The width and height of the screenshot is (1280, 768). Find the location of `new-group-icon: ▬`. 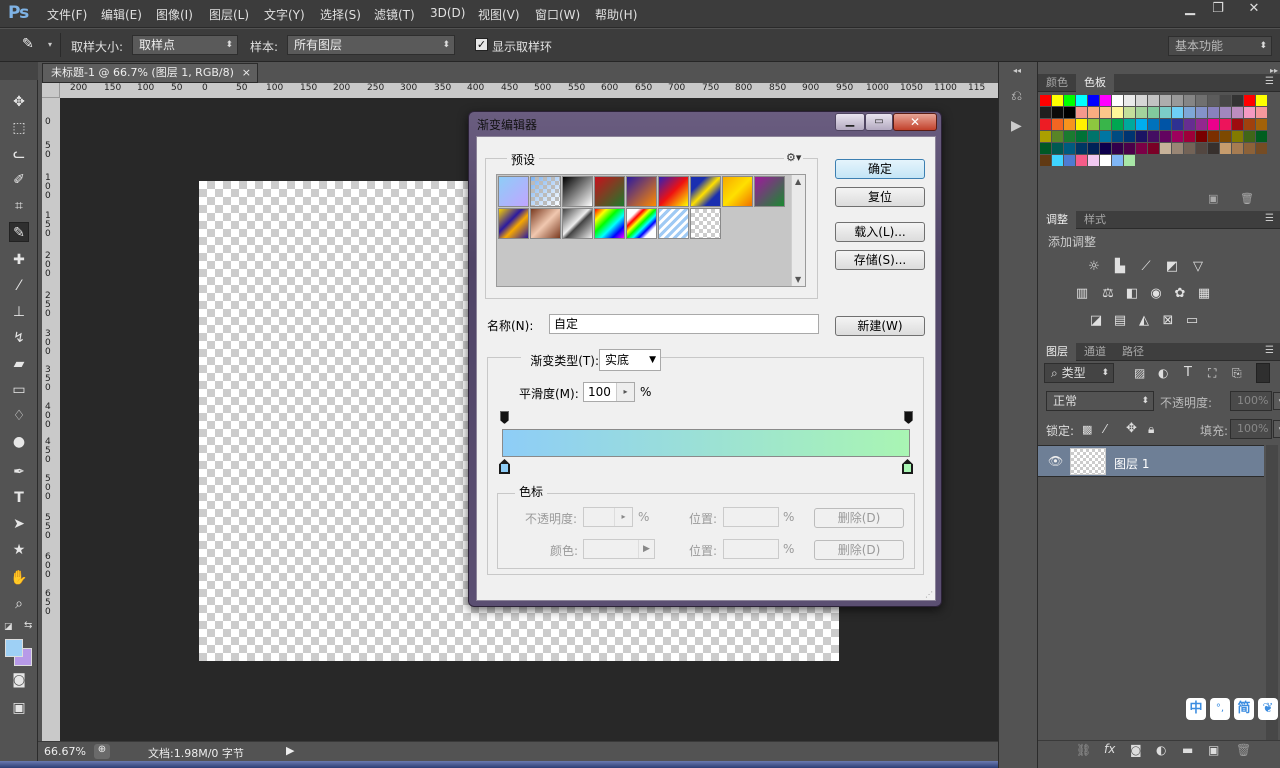

new-group-icon: ▬ is located at coordinates (1187, 750).